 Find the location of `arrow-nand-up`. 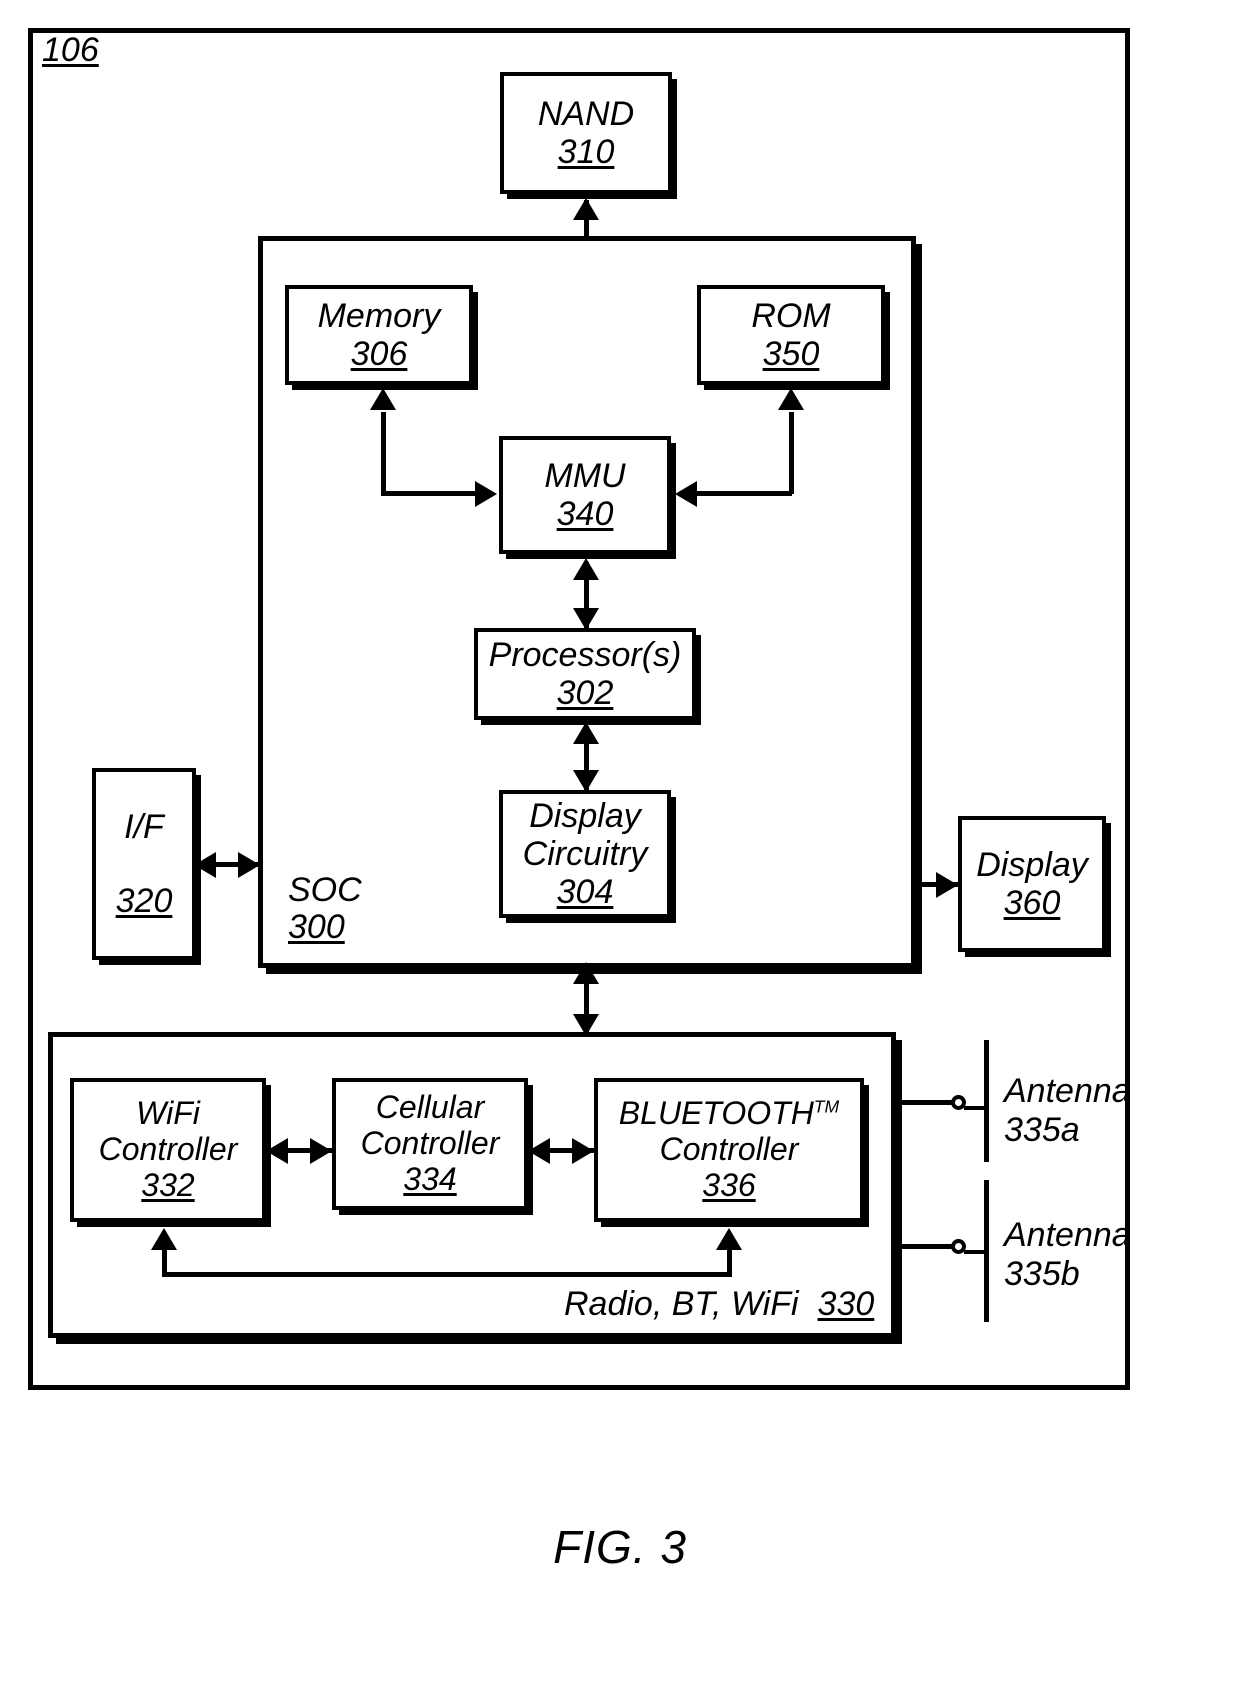

arrow-nand-up is located at coordinates (586, 209).